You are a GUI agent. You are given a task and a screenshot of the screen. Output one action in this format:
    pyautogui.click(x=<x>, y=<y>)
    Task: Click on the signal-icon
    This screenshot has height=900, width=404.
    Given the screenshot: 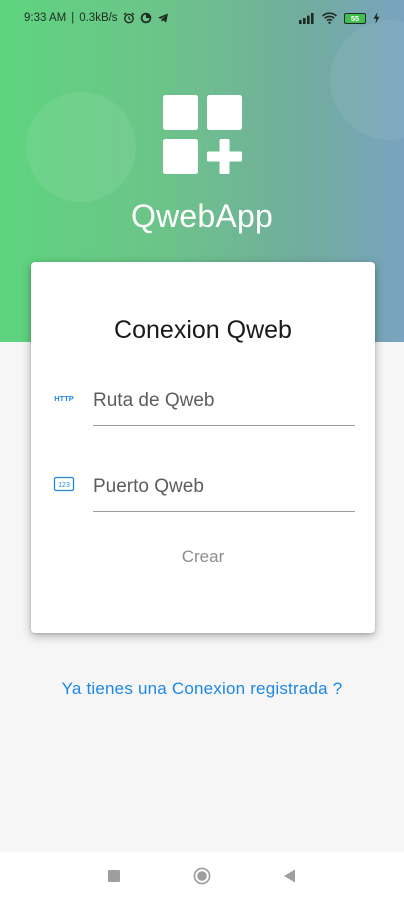 What is the action you would take?
    pyautogui.click(x=306, y=18)
    